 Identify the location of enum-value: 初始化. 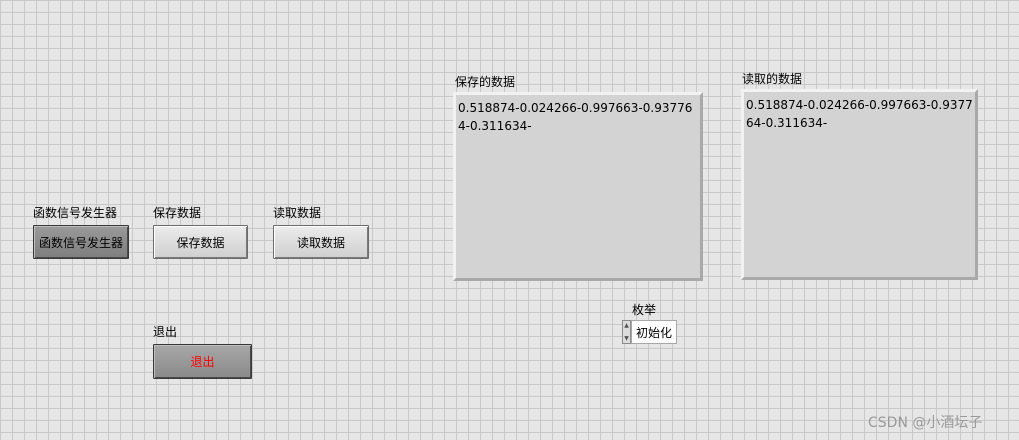
(654, 332).